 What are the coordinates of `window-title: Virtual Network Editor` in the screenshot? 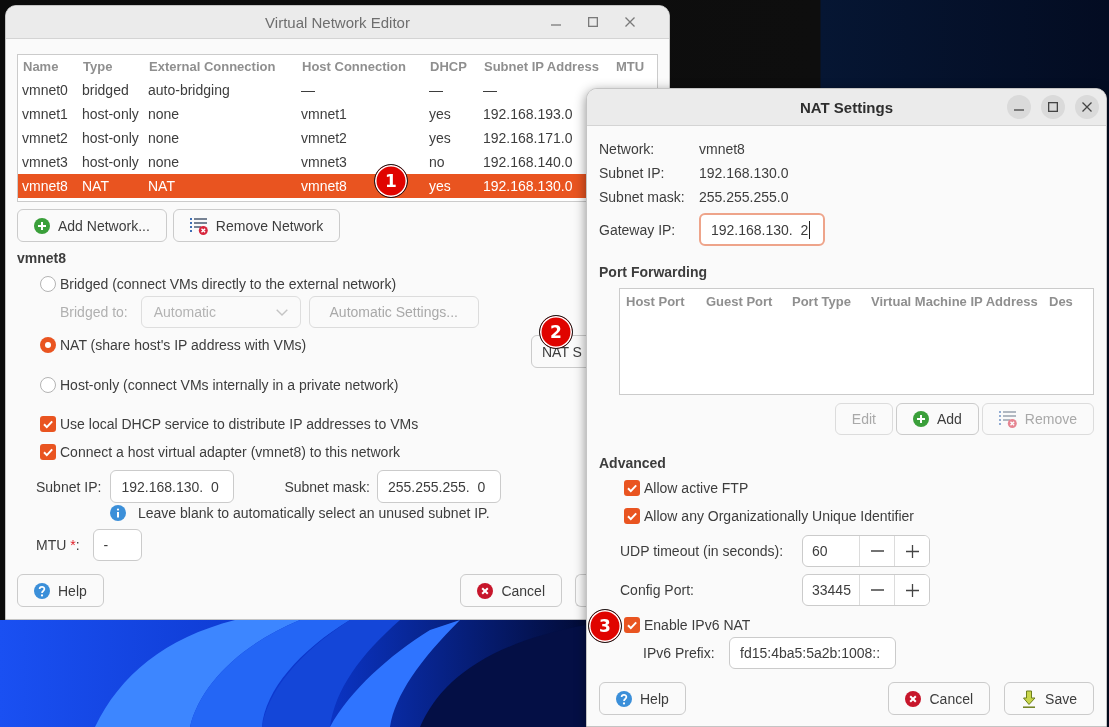 It's located at (337, 22).